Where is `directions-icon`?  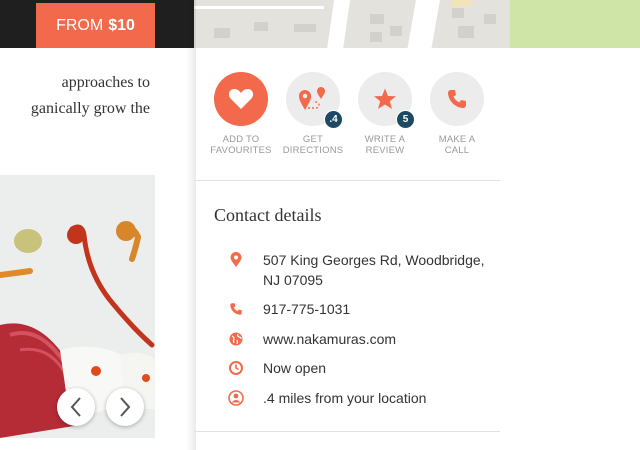 directions-icon is located at coordinates (312, 98).